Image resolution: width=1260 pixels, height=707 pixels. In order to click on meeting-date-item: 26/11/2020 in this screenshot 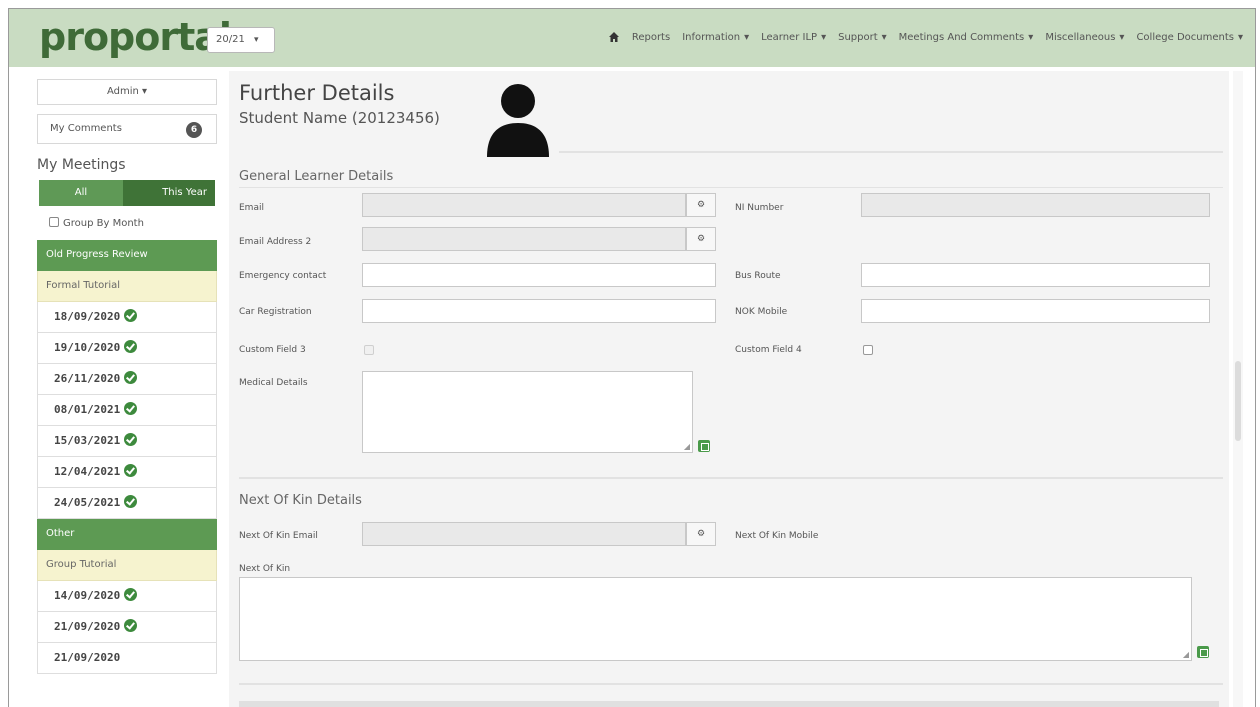, I will do `click(127, 379)`.